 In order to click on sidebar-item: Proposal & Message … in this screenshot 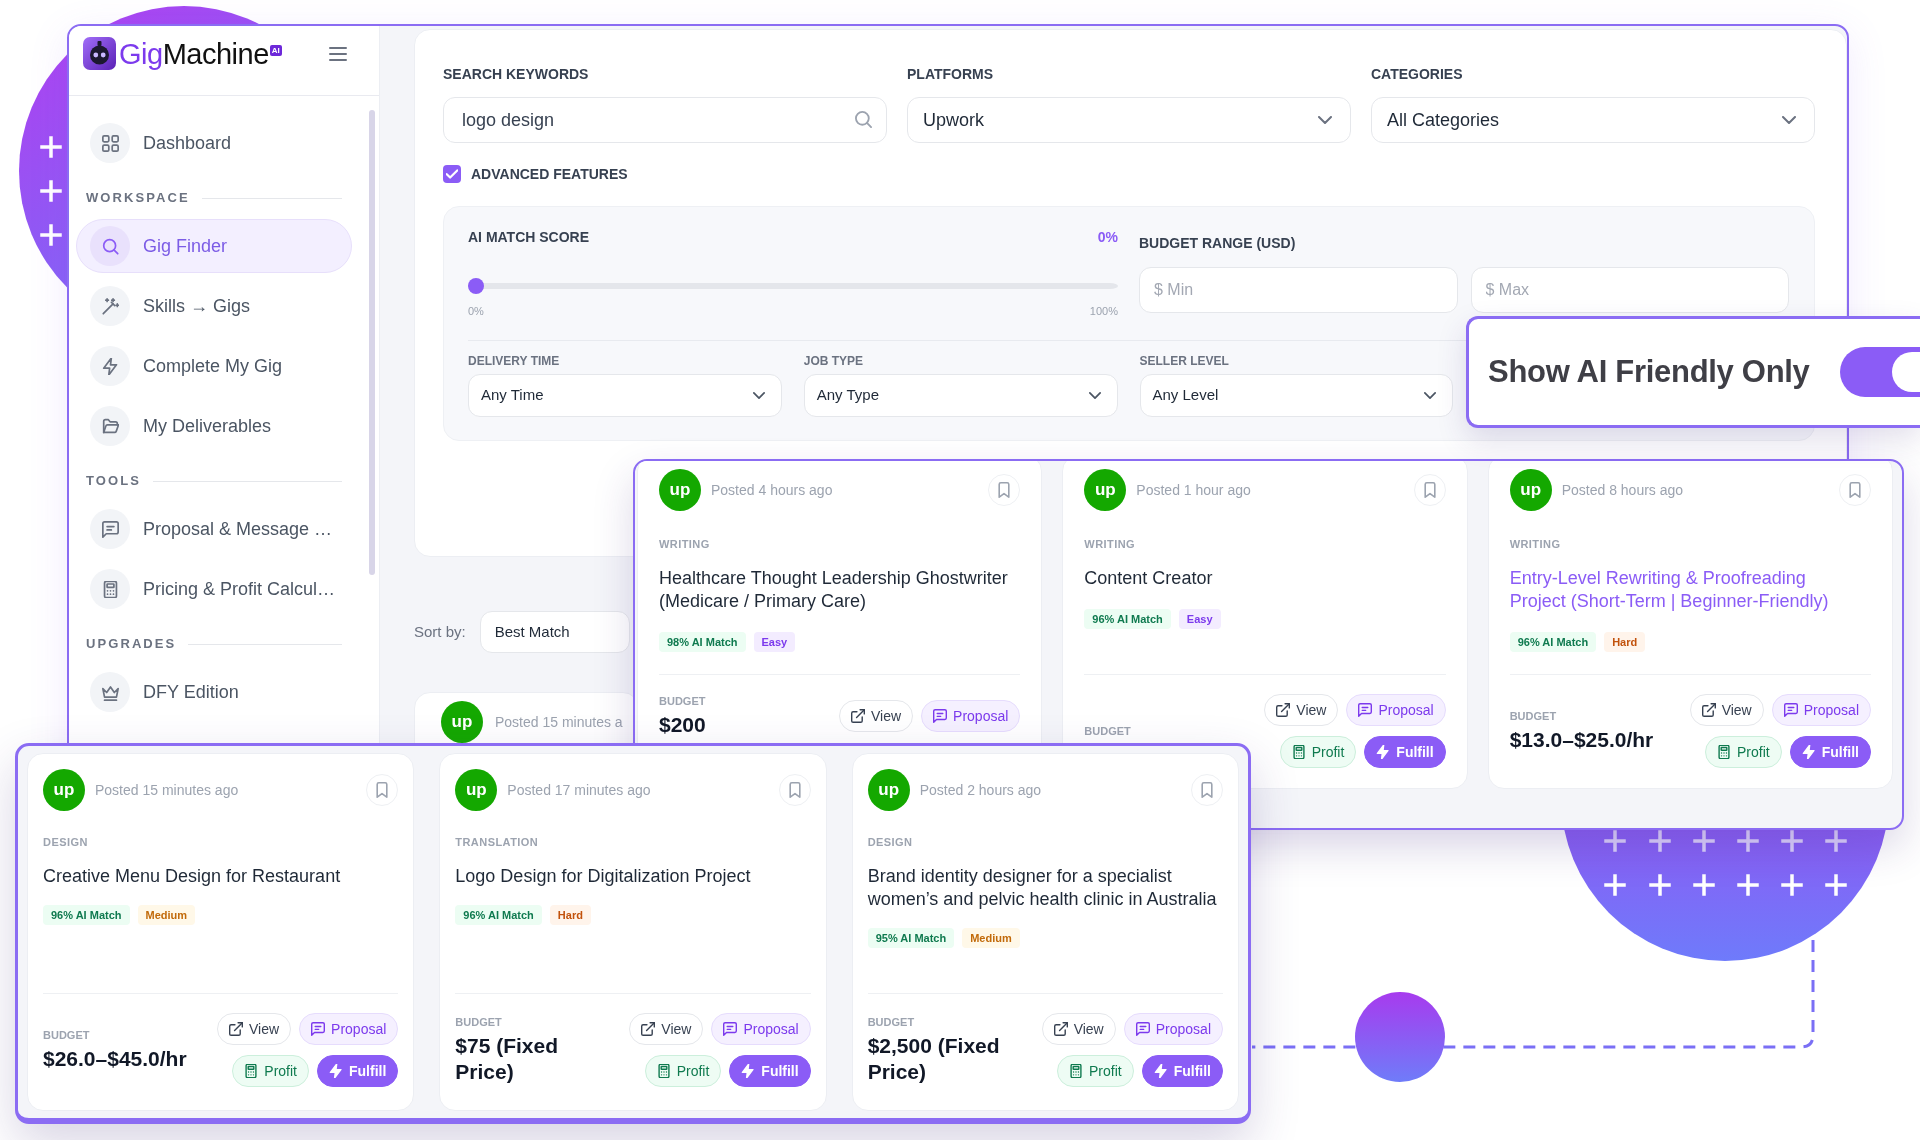, I will do `click(214, 529)`.